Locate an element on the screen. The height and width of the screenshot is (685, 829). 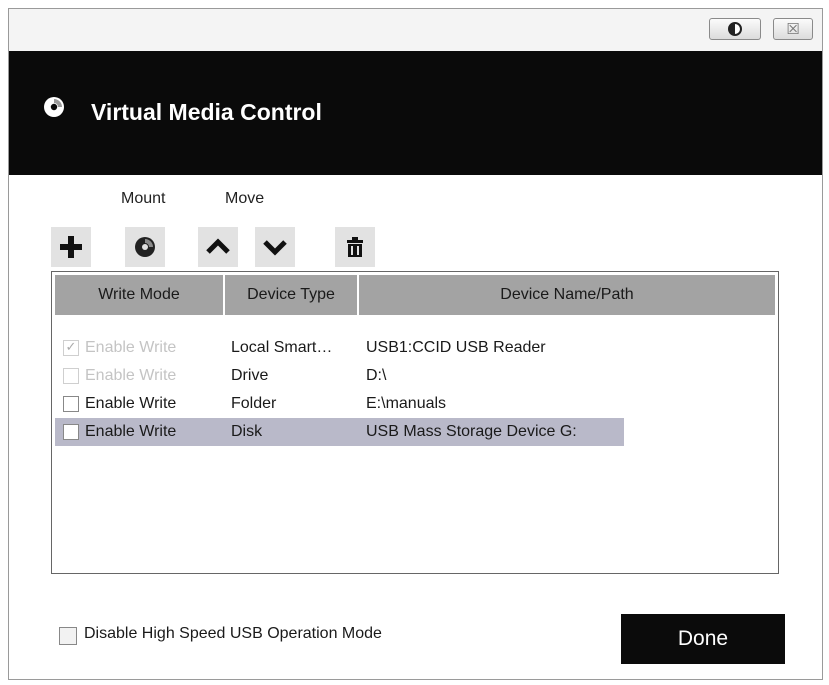
device-path-cell: USB Mass Storage Device G: is located at coordinates (471, 431).